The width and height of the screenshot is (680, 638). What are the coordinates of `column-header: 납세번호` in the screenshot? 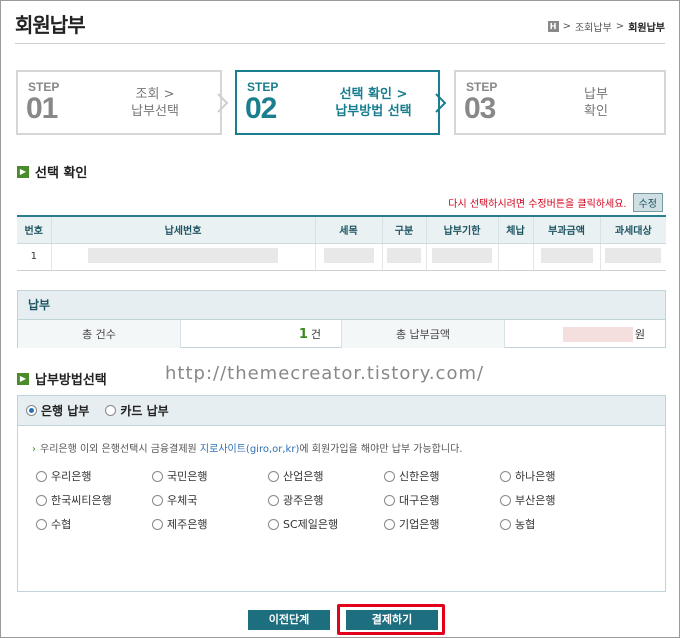 It's located at (183, 230).